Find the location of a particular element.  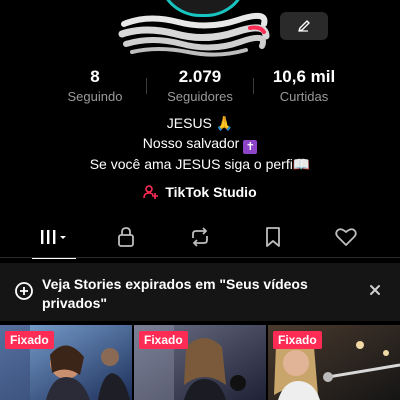

bookmark-icon is located at coordinates (273, 237).